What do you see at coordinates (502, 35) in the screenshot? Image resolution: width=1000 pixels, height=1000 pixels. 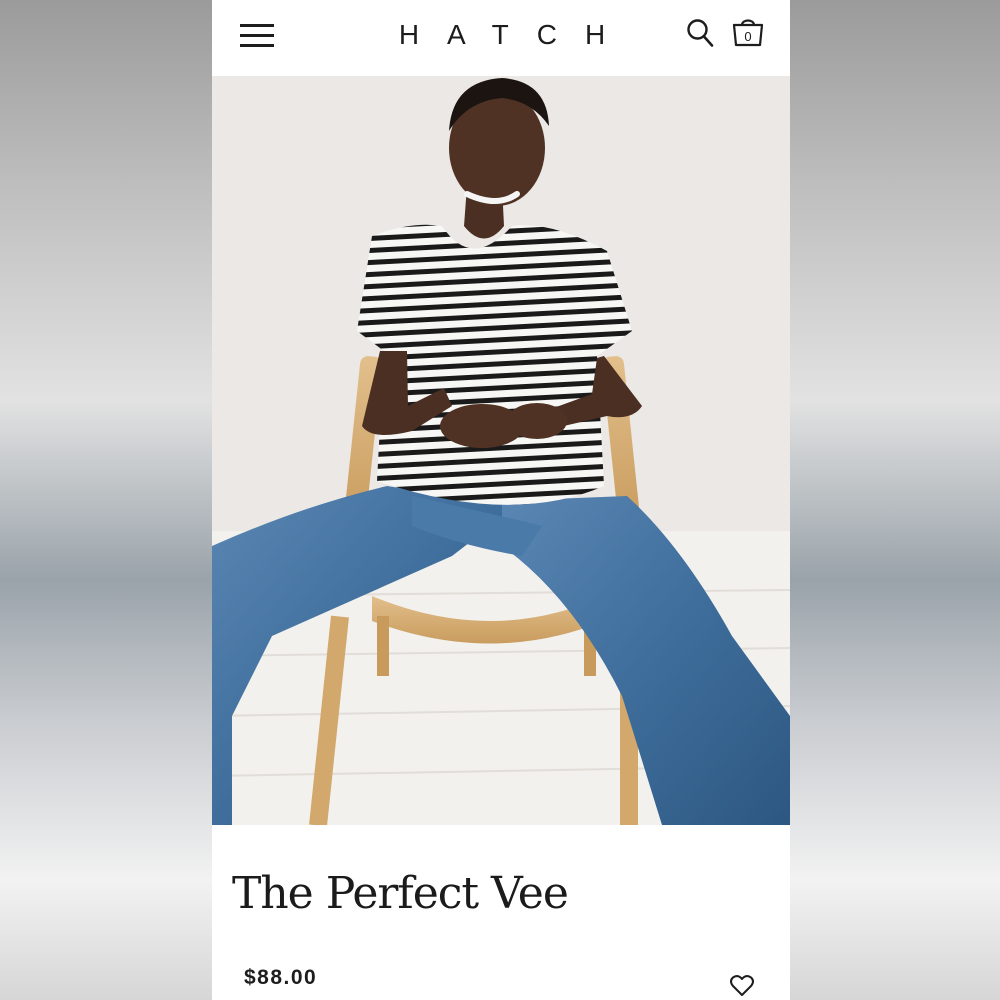 I see `brand-logo: HATCH` at bounding box center [502, 35].